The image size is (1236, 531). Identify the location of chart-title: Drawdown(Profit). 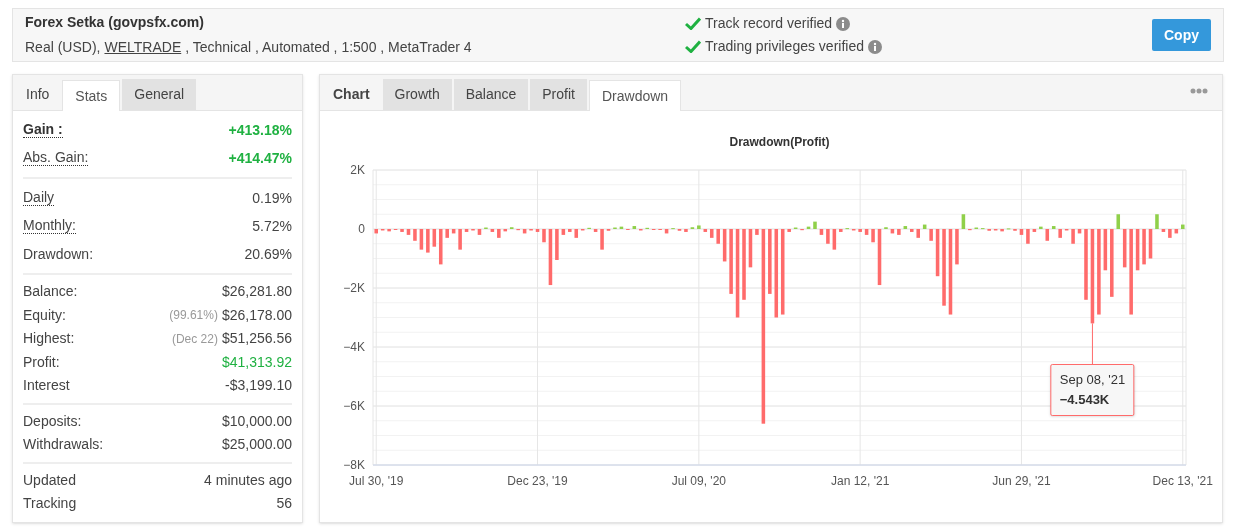
(779, 142).